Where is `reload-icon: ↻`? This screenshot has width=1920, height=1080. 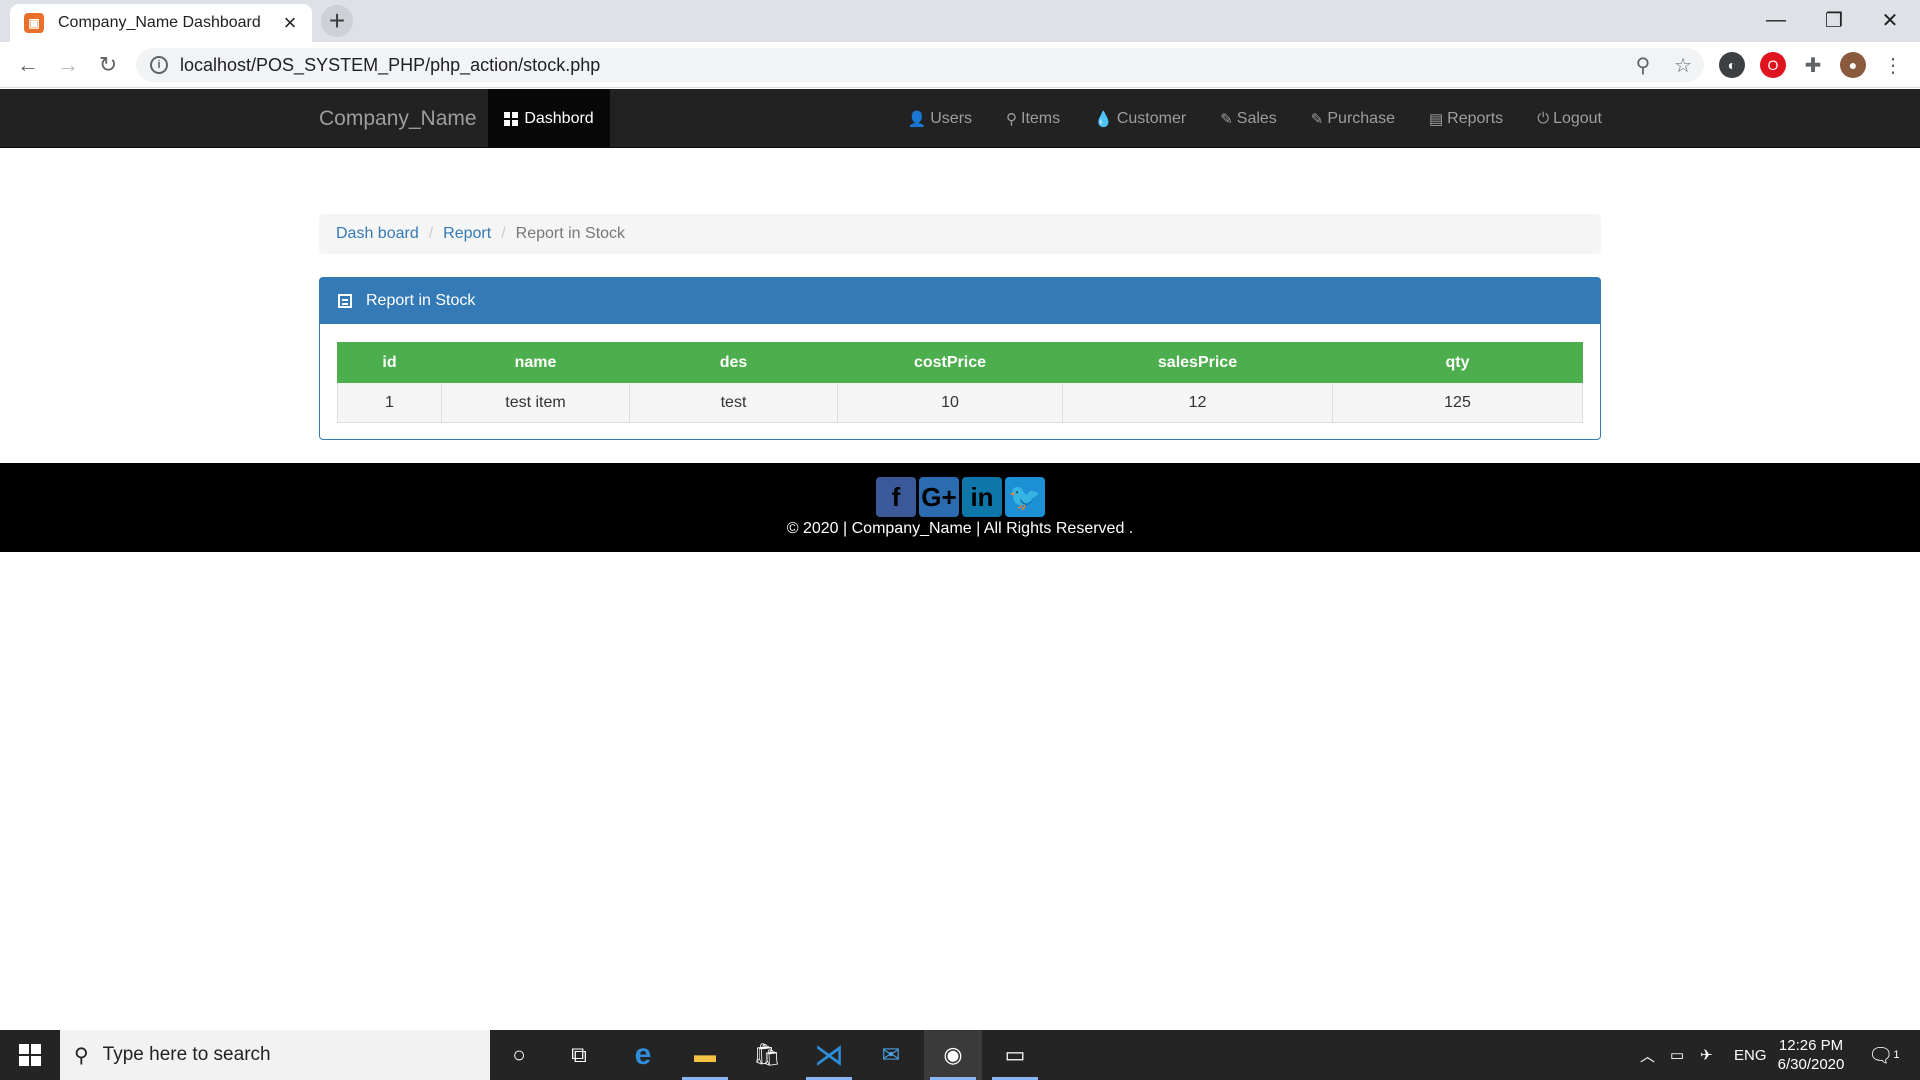
reload-icon: ↻ is located at coordinates (108, 65).